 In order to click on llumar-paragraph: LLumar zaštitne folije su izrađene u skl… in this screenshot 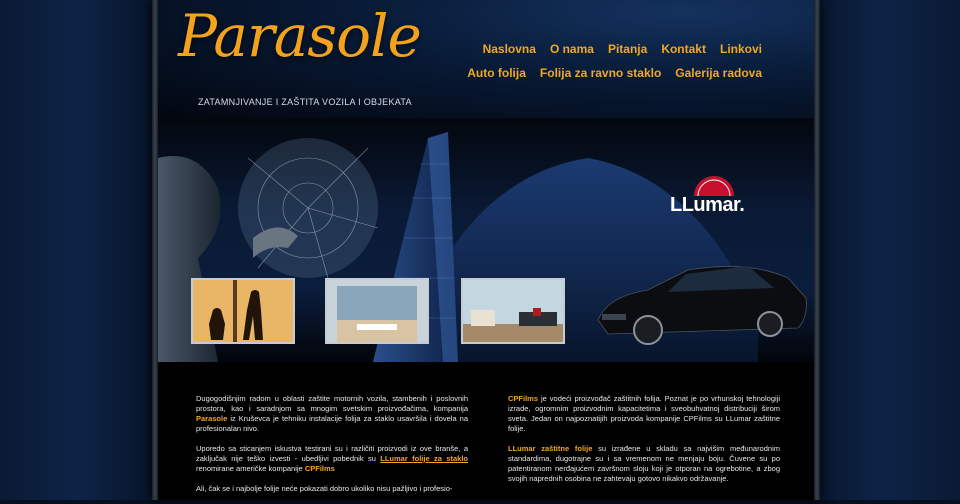, I will do `click(644, 464)`.